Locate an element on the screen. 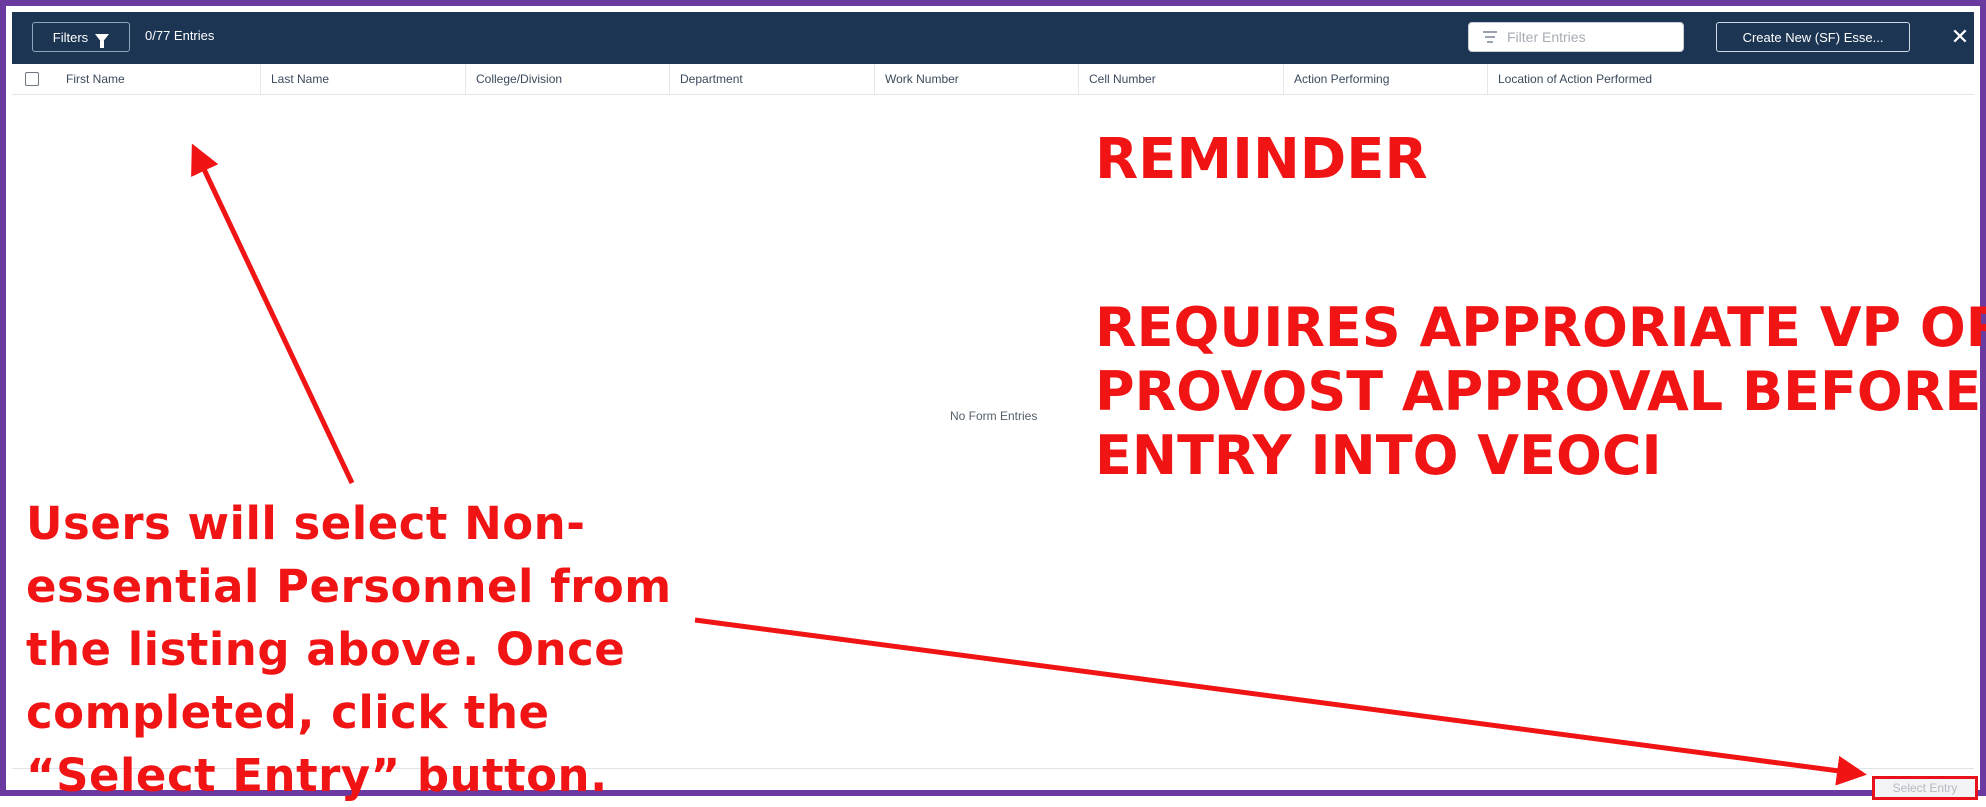 The image size is (1986, 807). instruction-line: “Select Entry” button. is located at coordinates (317, 775).